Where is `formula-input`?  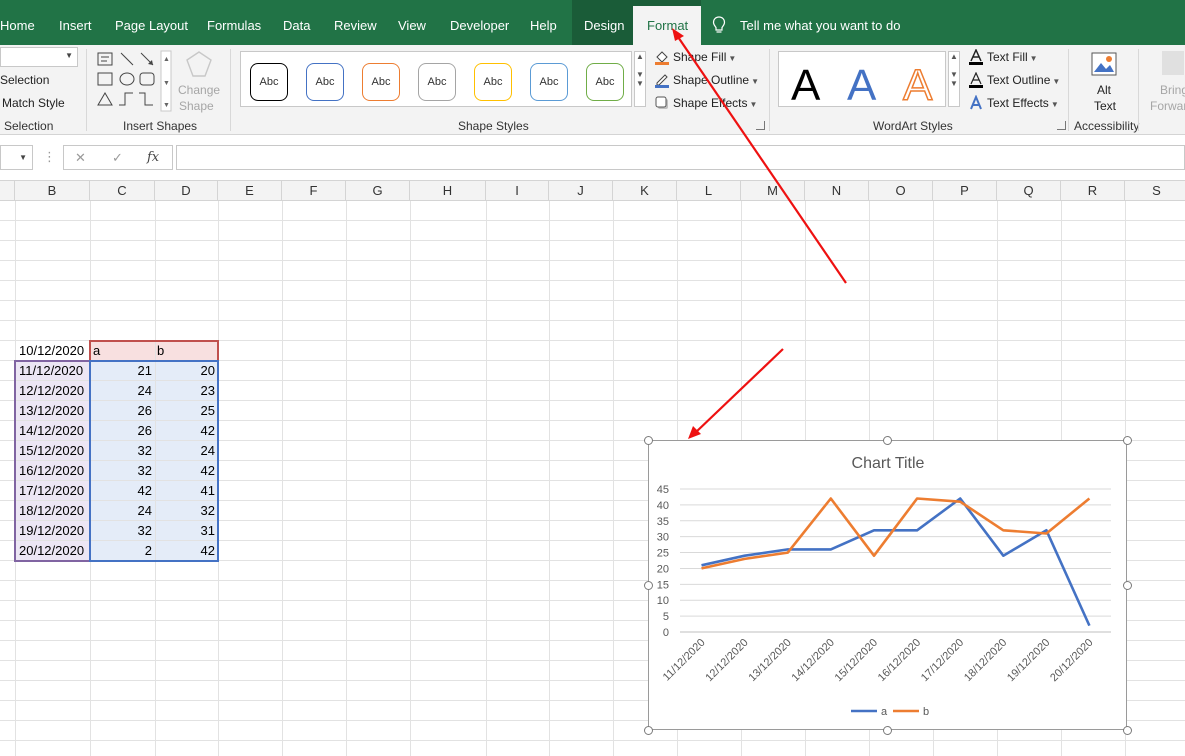 formula-input is located at coordinates (680, 157).